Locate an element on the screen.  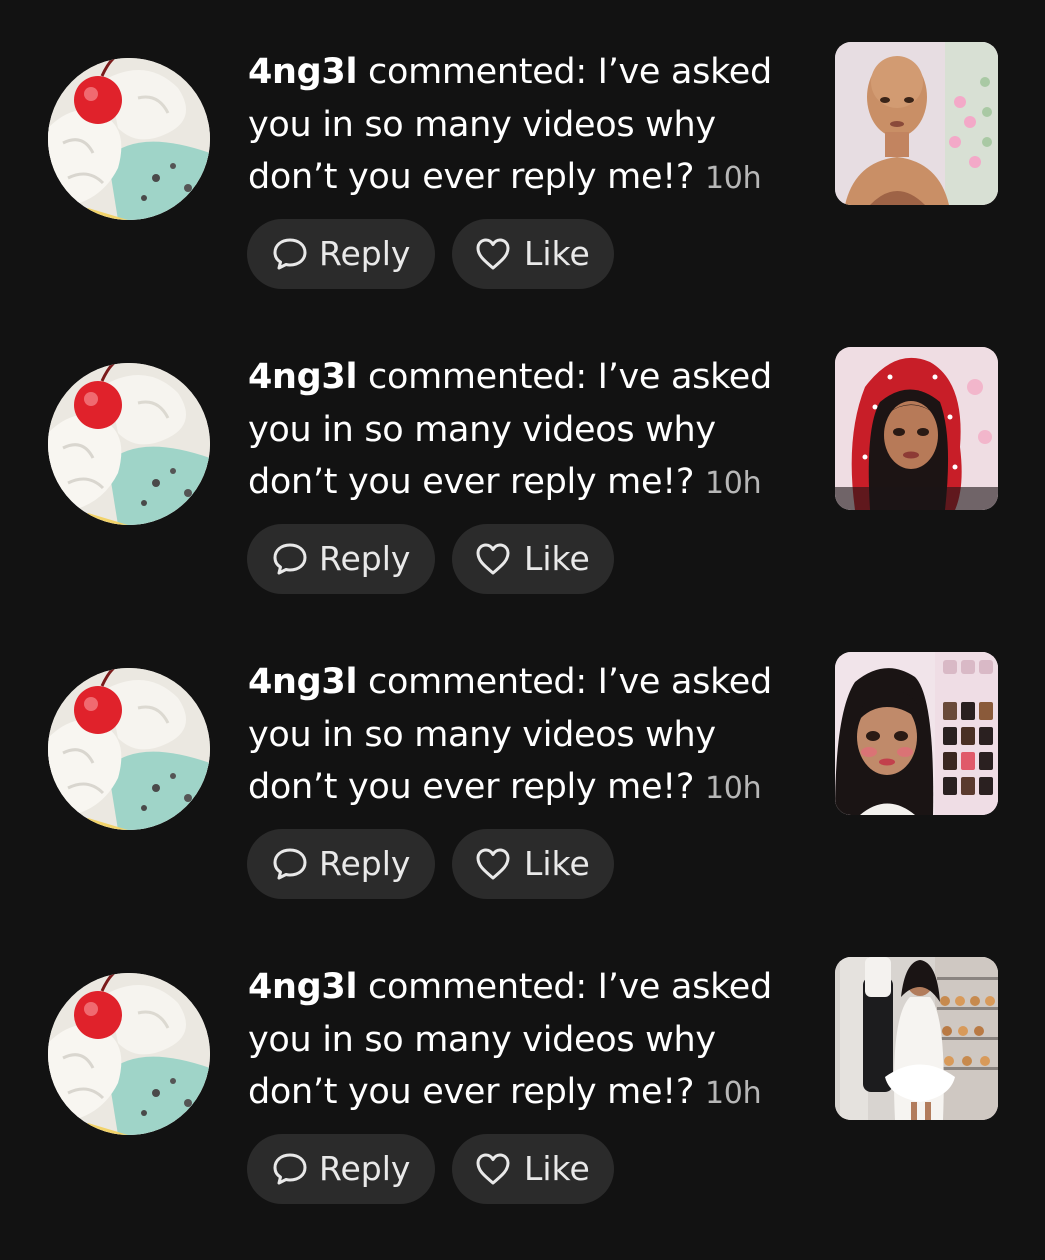
bald-avatar-video-image is located at coordinates (916, 123).